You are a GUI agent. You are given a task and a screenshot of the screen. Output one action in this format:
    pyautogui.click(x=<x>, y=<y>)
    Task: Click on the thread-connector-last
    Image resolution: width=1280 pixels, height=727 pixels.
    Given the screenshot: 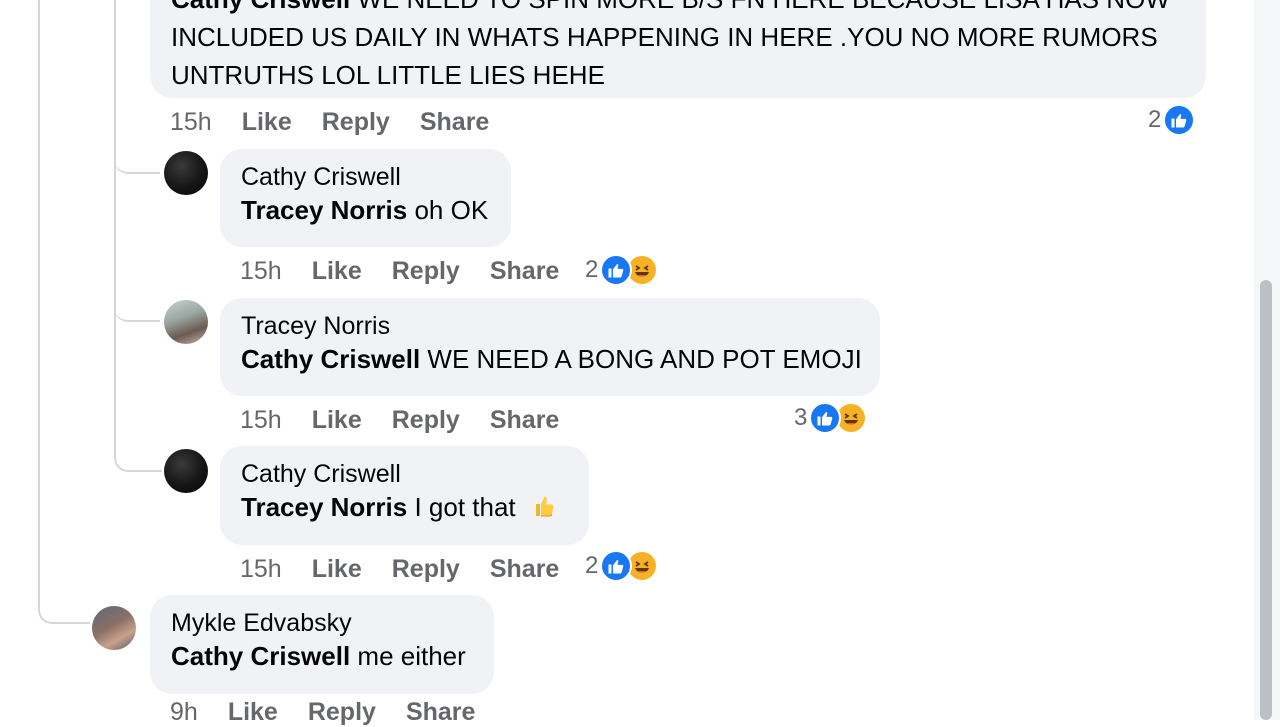 What is the action you would take?
    pyautogui.click(x=64, y=602)
    